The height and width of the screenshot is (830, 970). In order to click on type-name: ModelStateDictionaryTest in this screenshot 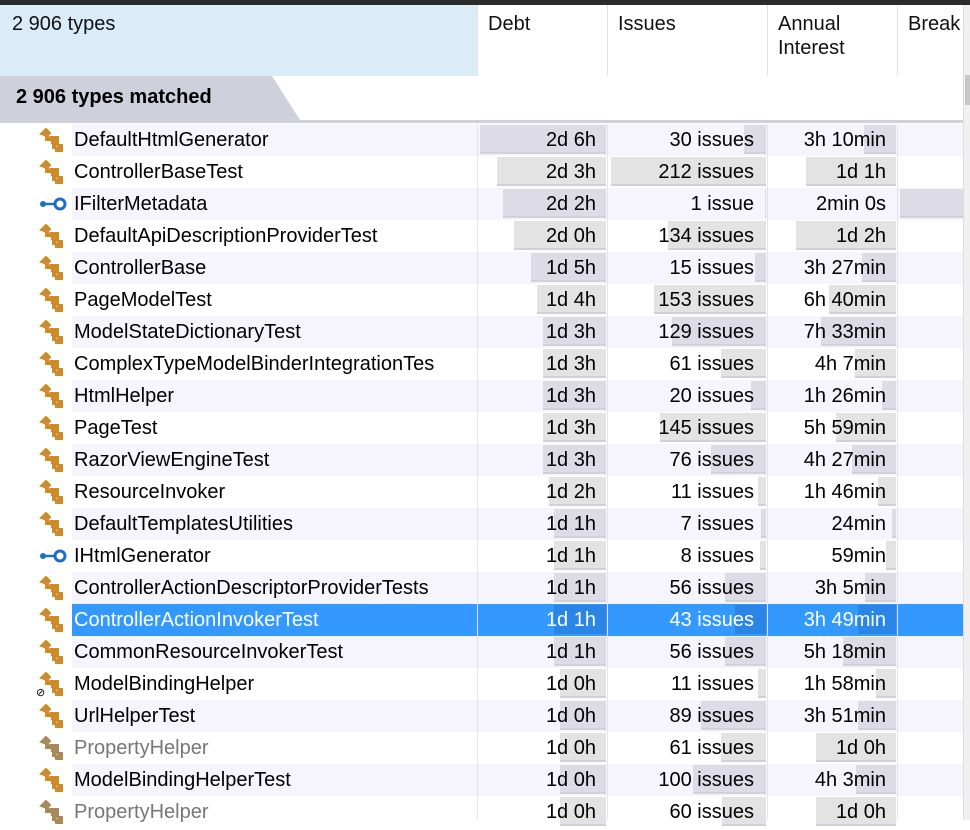, I will do `click(275, 332)`.